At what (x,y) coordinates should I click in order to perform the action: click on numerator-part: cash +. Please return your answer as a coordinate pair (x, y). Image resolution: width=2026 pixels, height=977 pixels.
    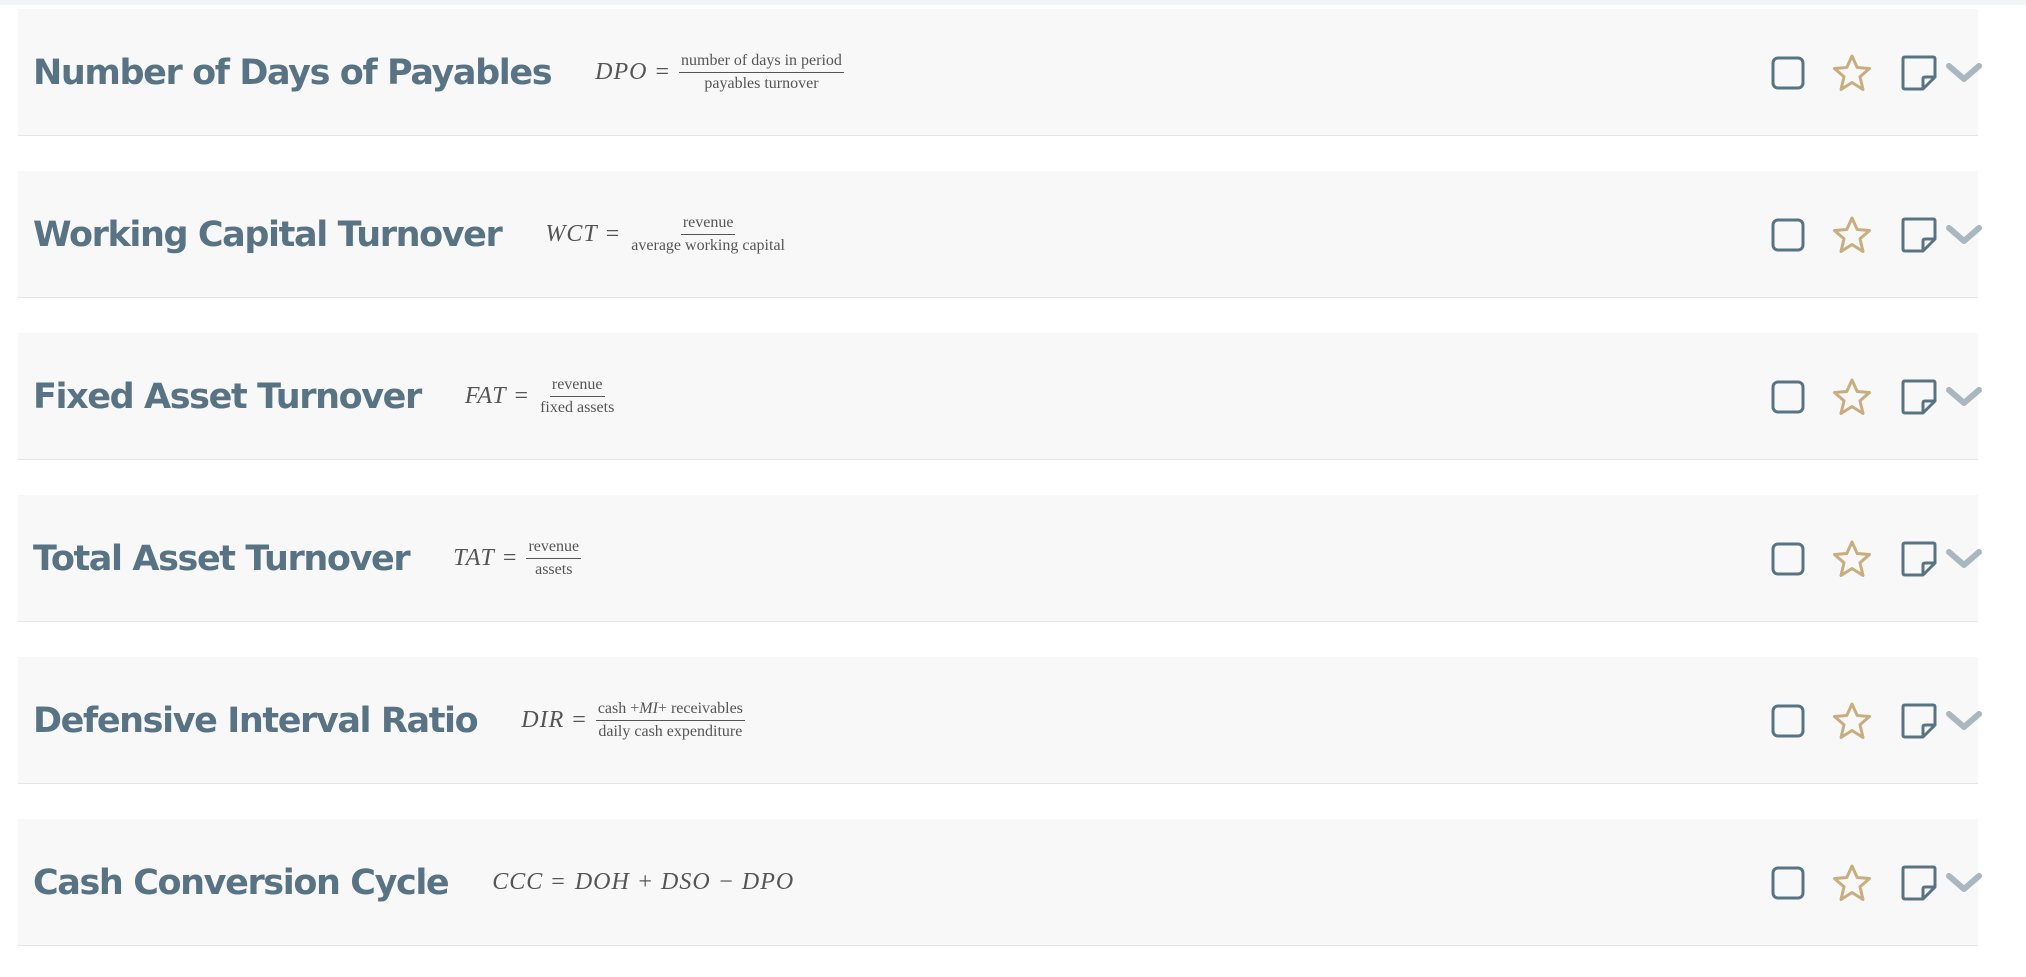
    Looking at the image, I should click on (618, 708).